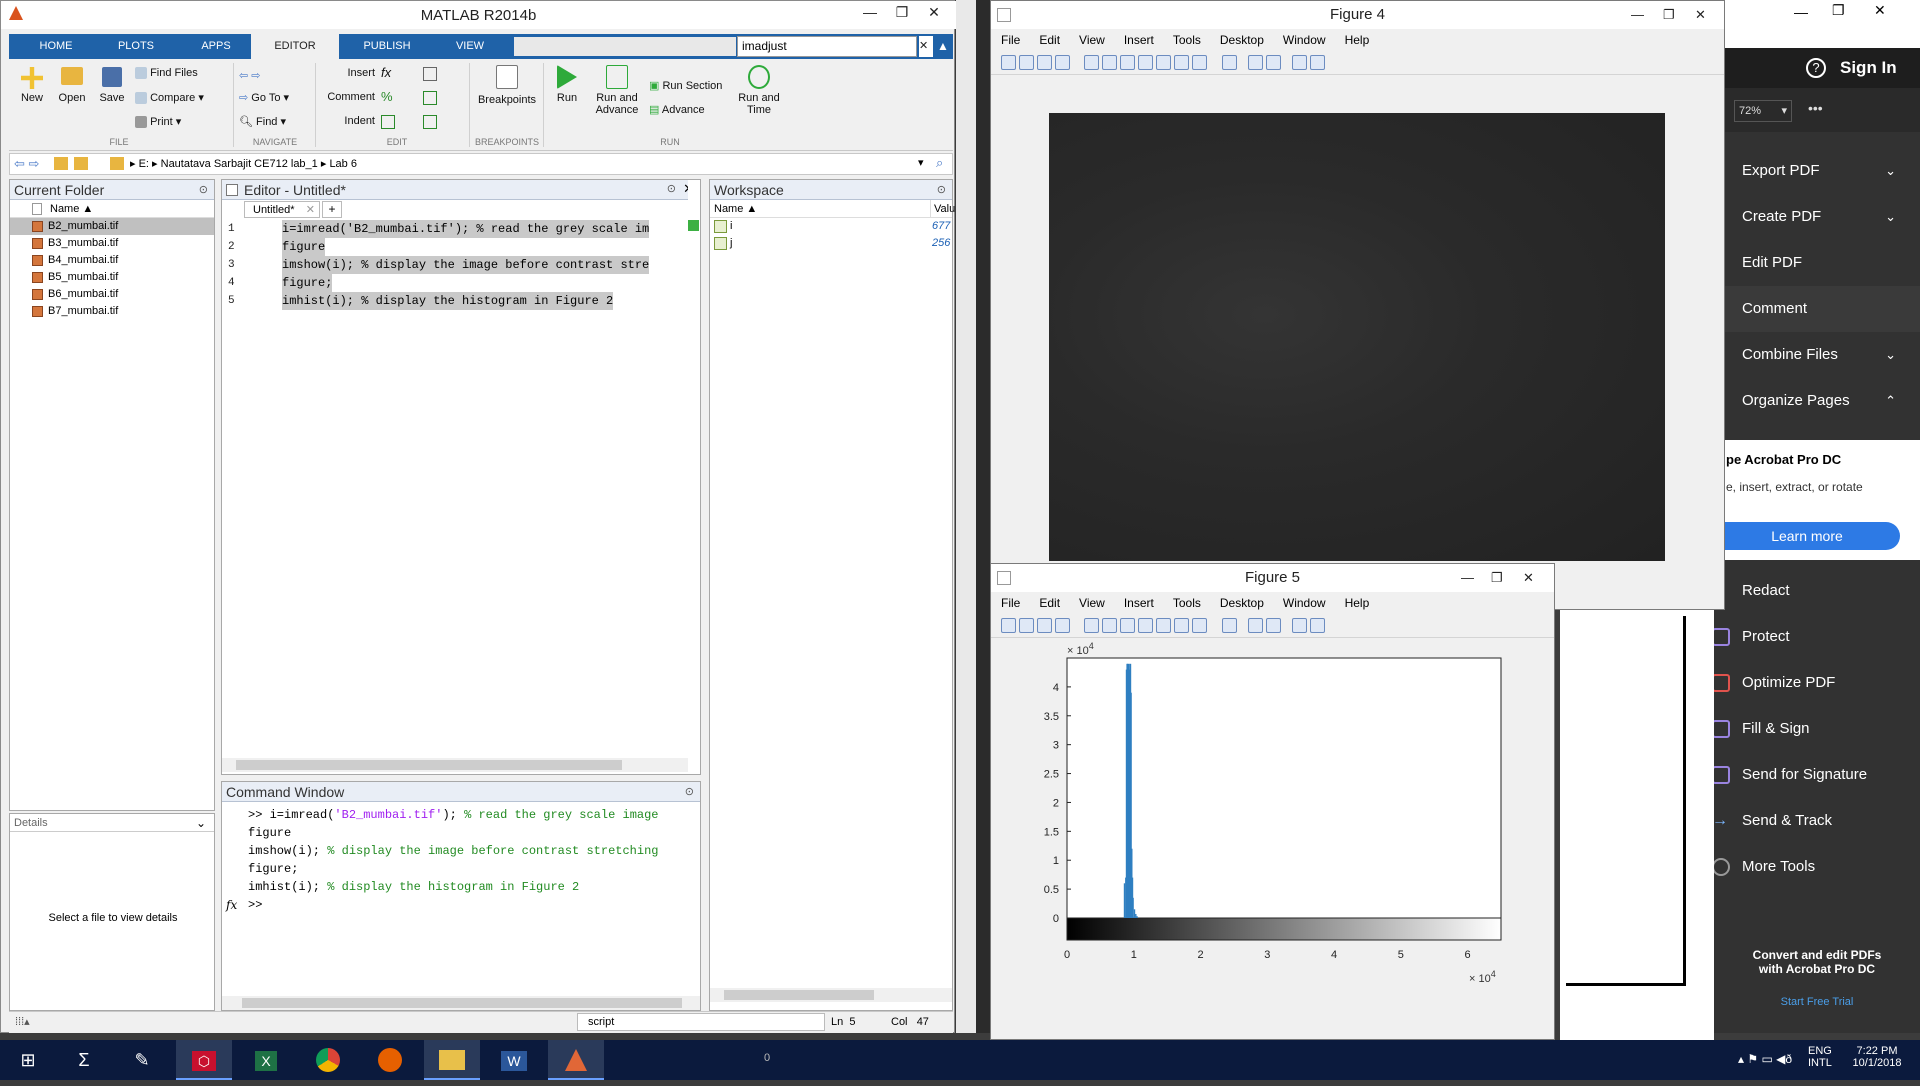  I want to click on tool-protect: Protect, so click(1816, 637).